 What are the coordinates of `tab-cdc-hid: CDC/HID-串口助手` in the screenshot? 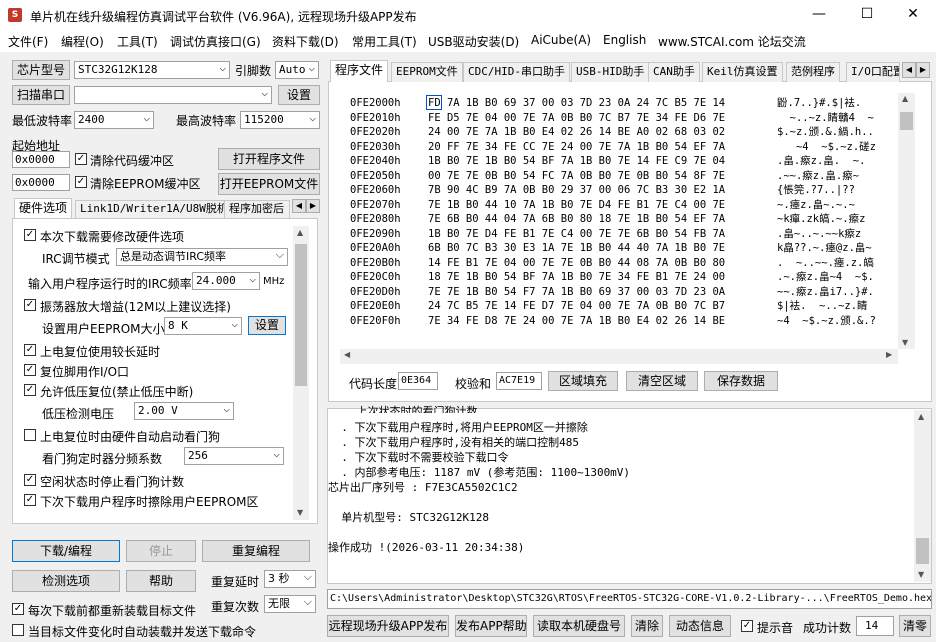 It's located at (516, 72).